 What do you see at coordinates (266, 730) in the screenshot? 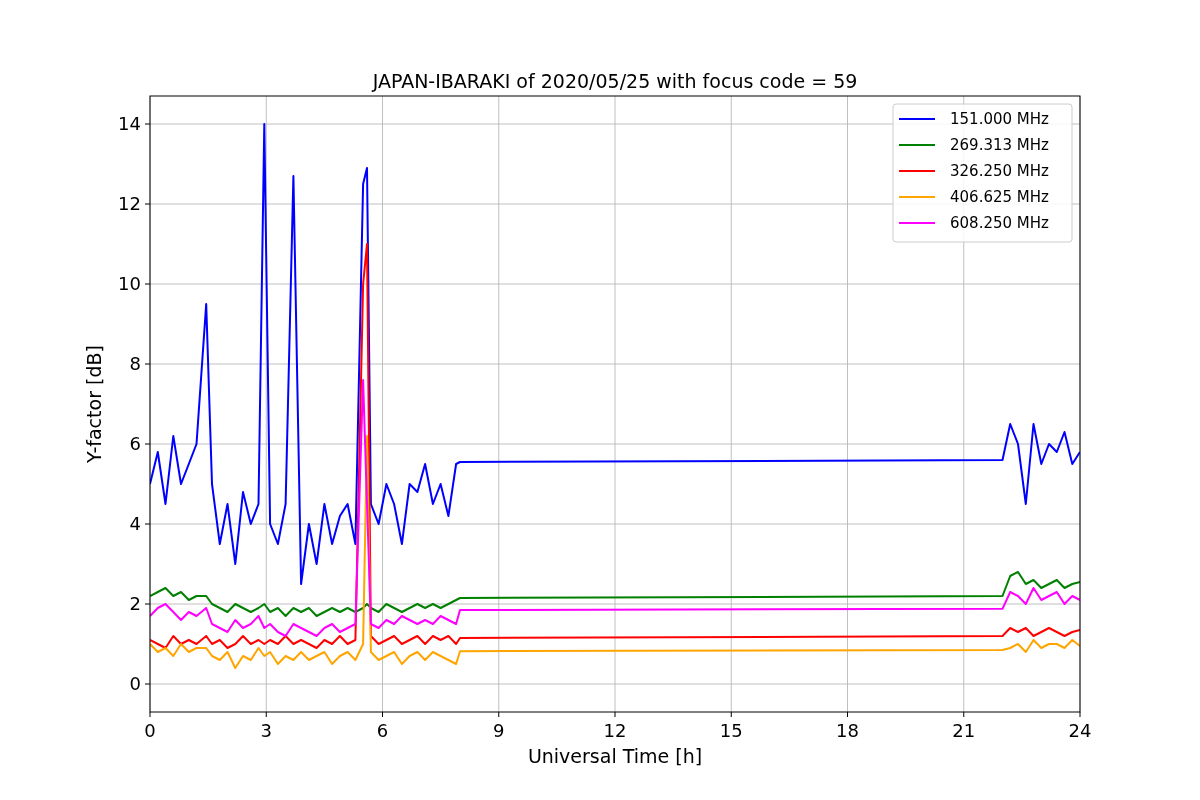
I see `x-tick-label: 3` at bounding box center [266, 730].